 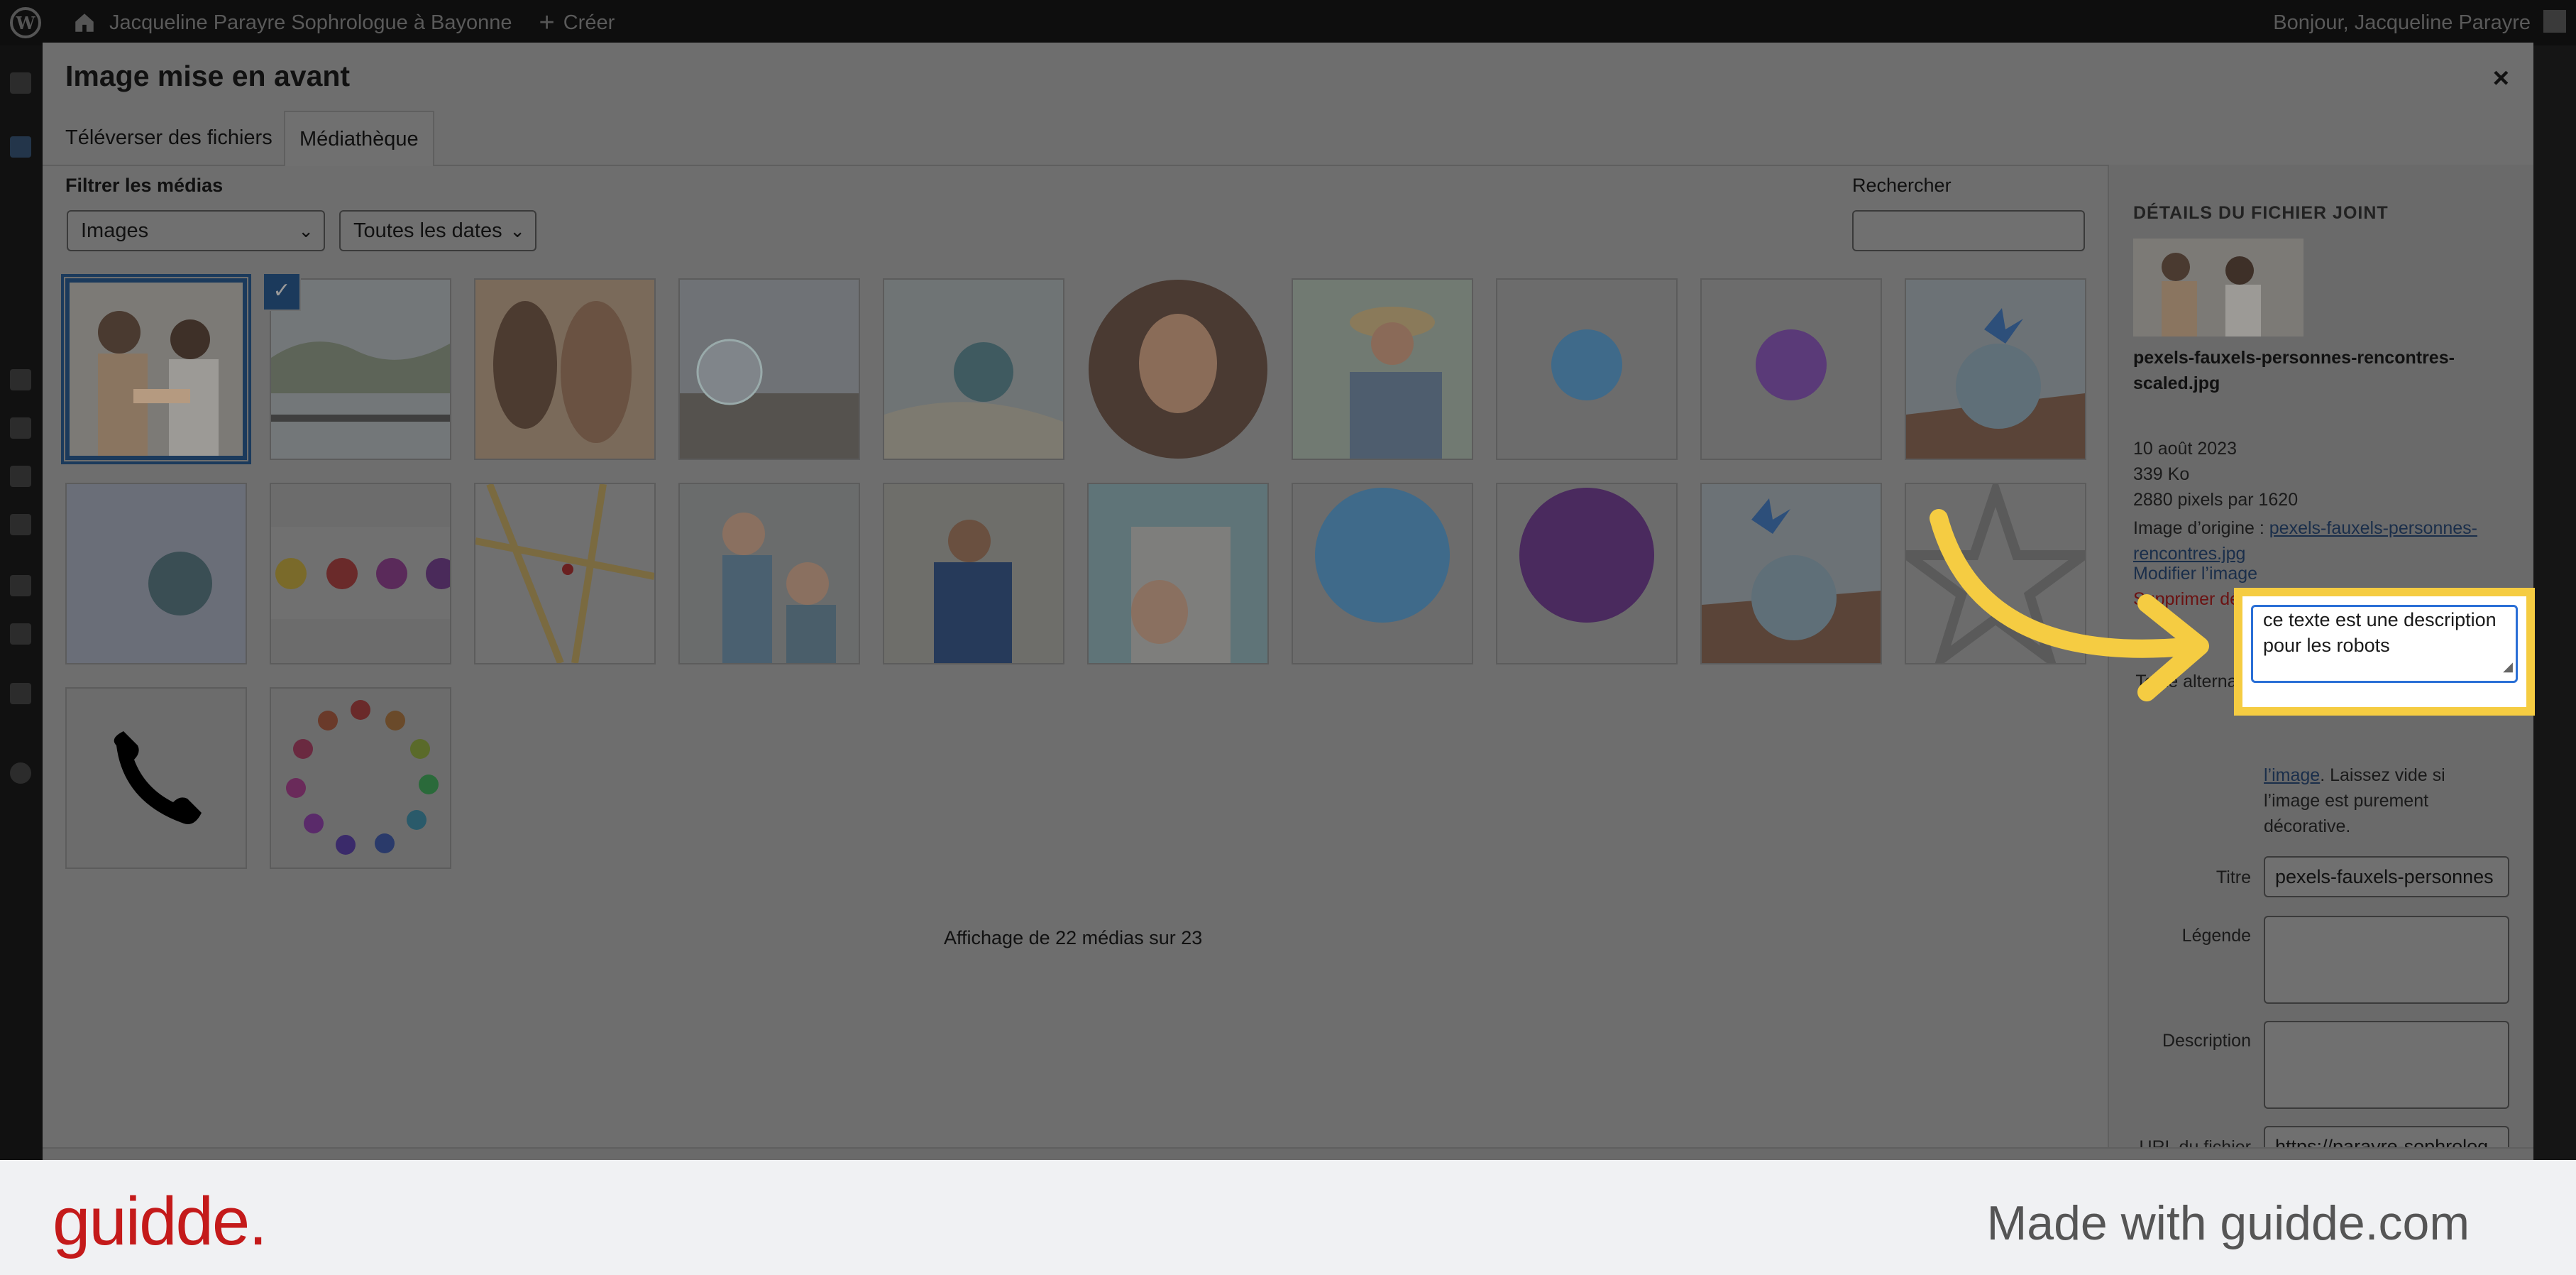 I want to click on modal-title: Image mise en avant, so click(x=208, y=76).